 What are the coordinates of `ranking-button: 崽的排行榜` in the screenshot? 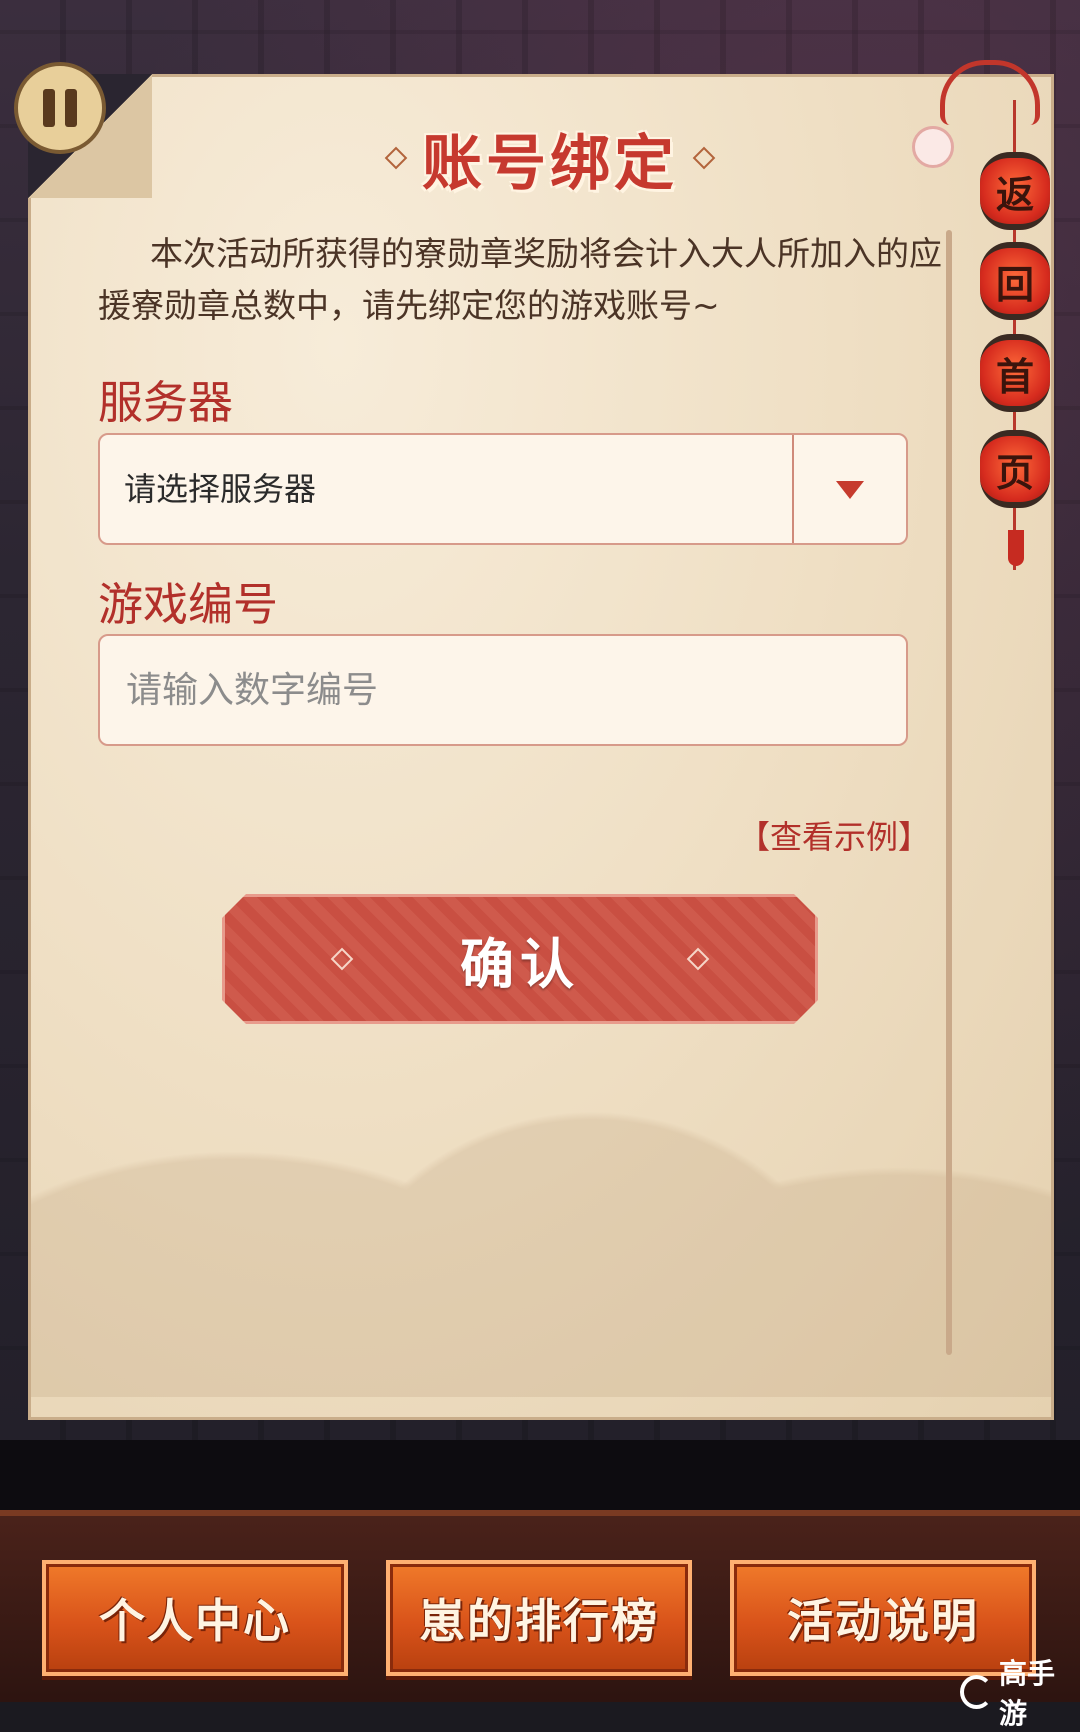 It's located at (539, 1618).